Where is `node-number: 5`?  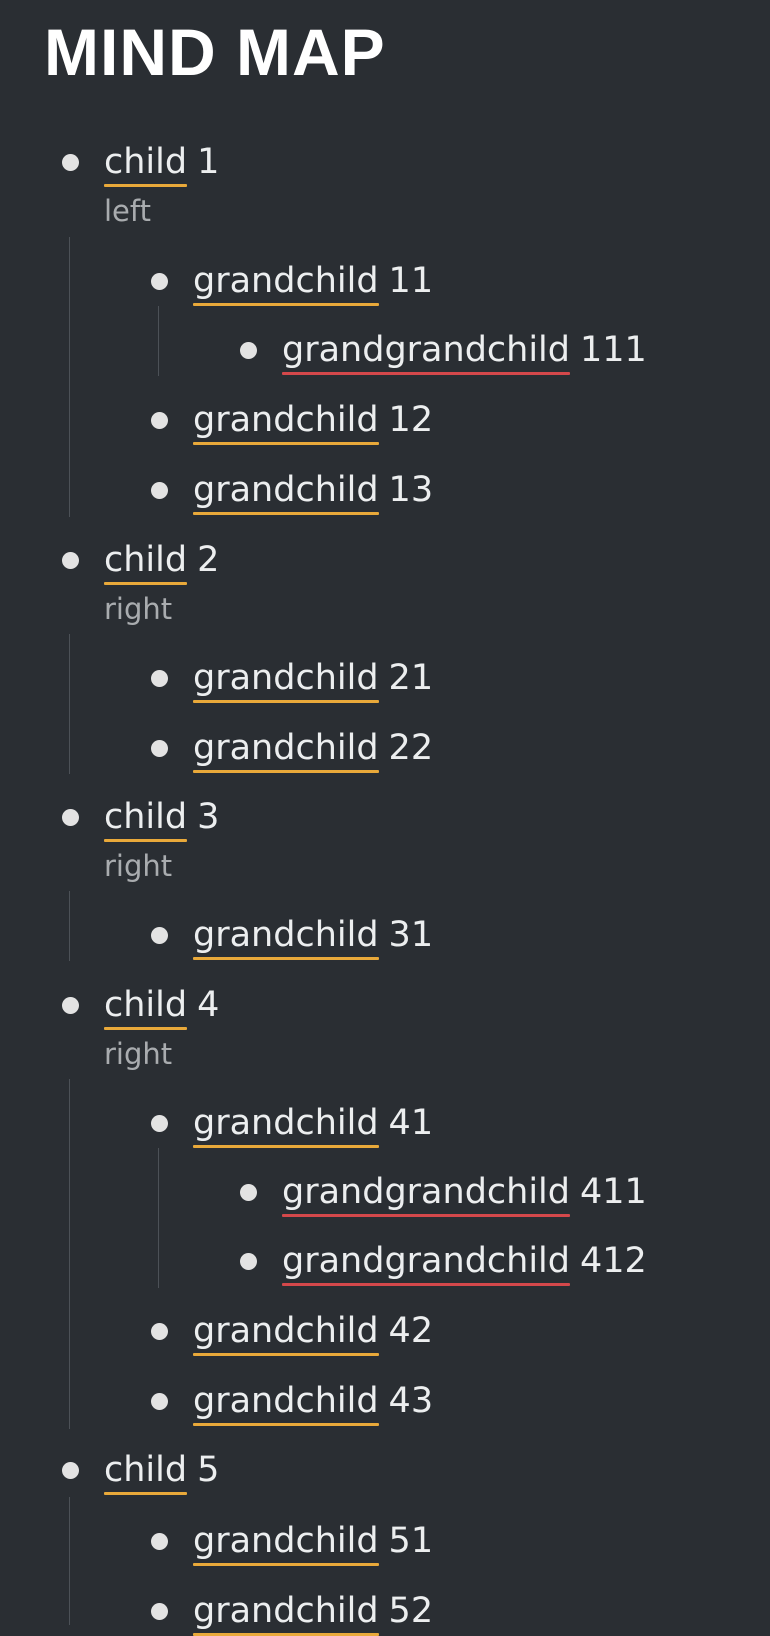 node-number: 5 is located at coordinates (208, 1470).